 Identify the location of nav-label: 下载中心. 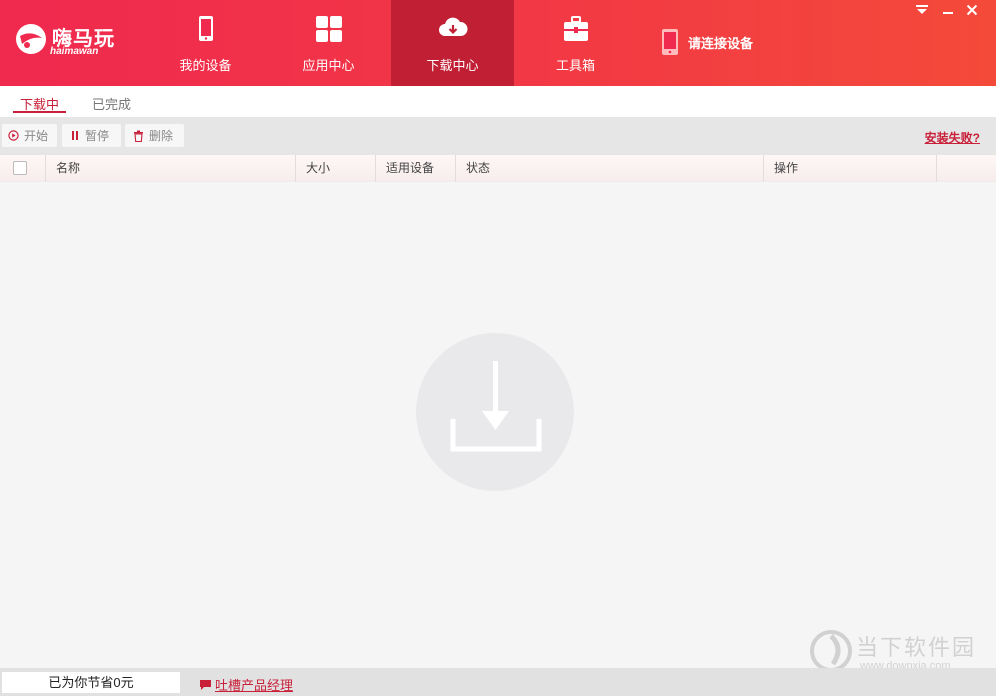
(452, 65).